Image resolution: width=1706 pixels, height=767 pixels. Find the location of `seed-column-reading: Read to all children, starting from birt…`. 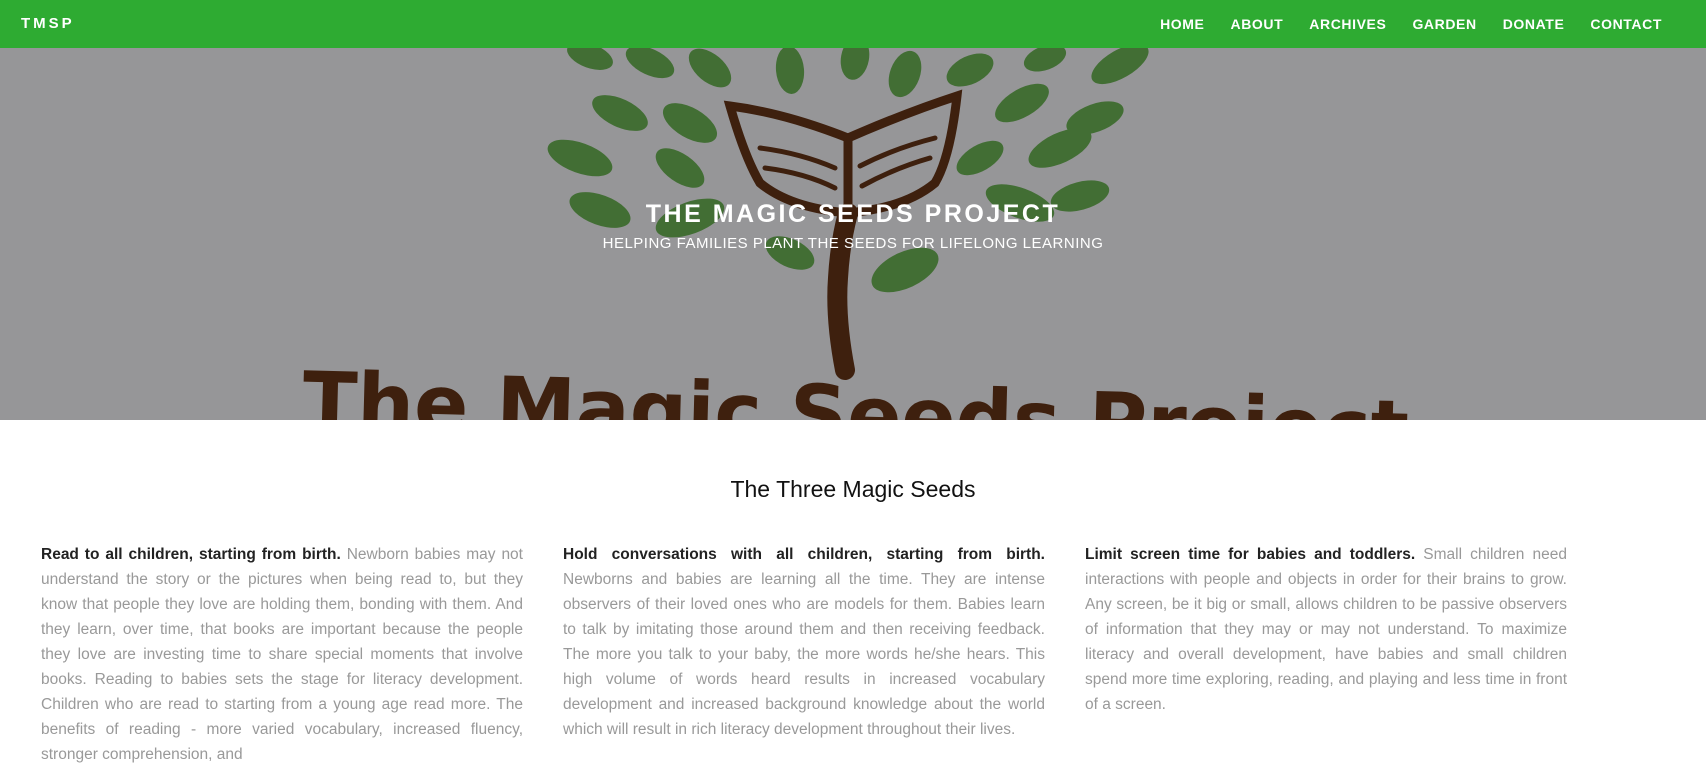

seed-column-reading: Read to all children, starting from birt… is located at coordinates (282, 654).